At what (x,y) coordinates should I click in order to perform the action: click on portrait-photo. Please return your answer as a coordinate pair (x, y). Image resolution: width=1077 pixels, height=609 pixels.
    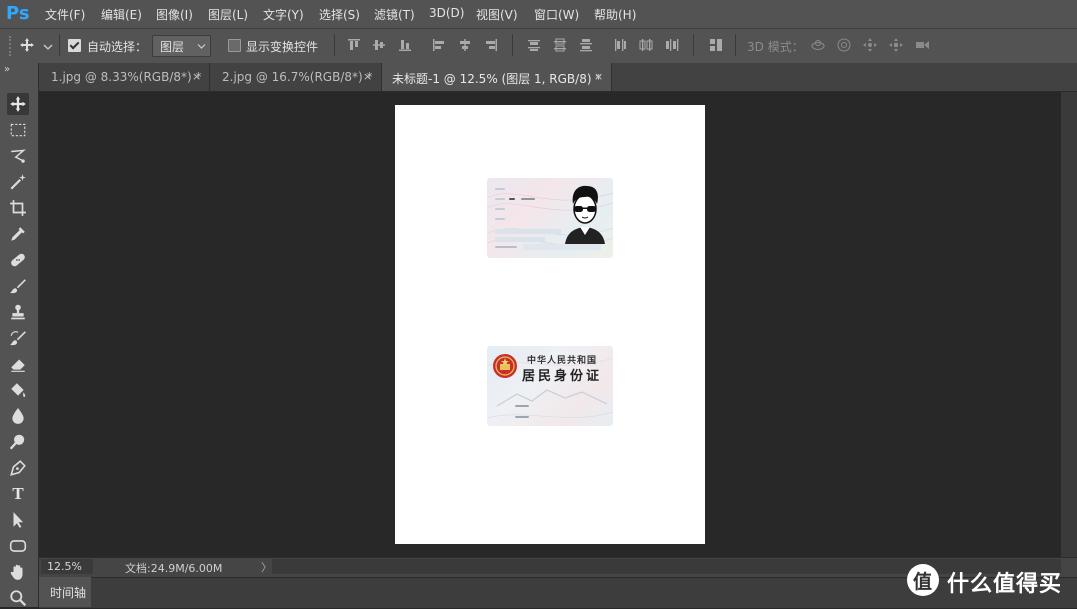
    Looking at the image, I should click on (585, 214).